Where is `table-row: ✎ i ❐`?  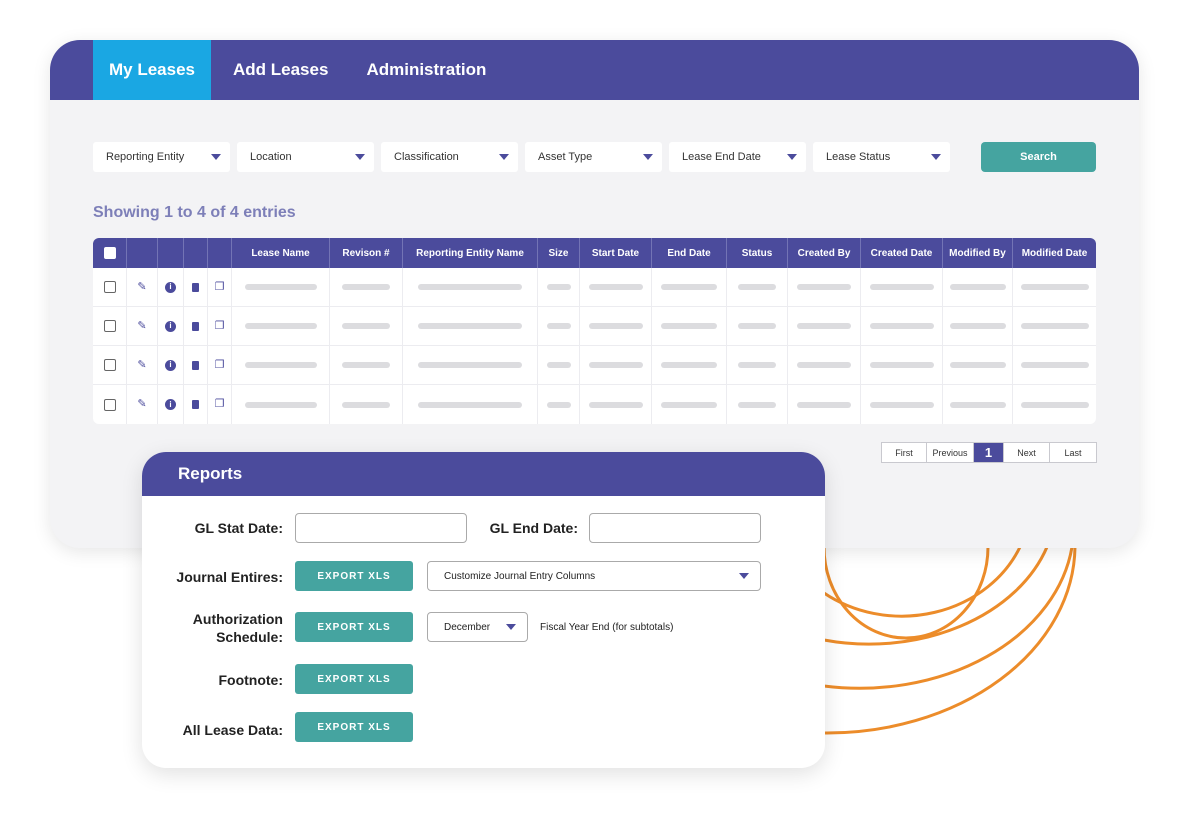
table-row: ✎ i ❐ is located at coordinates (594, 404).